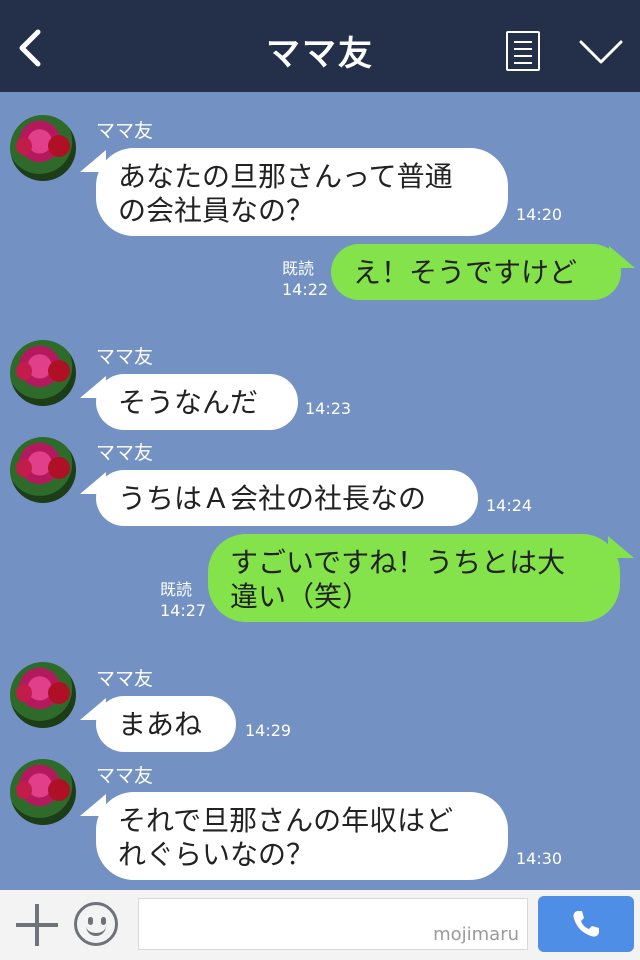  Describe the element at coordinates (465, 272) in the screenshot. I see `message-text: え！そうですけど` at that location.